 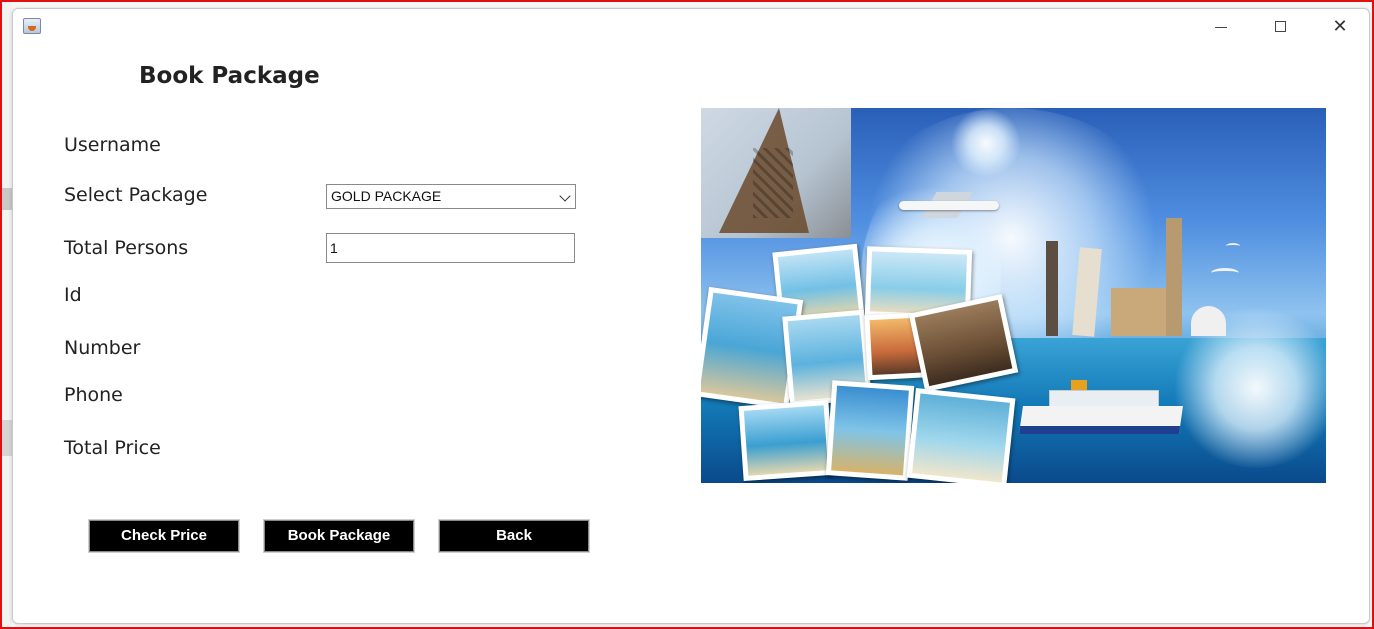 I want to click on id-label: Id, so click(x=73, y=295).